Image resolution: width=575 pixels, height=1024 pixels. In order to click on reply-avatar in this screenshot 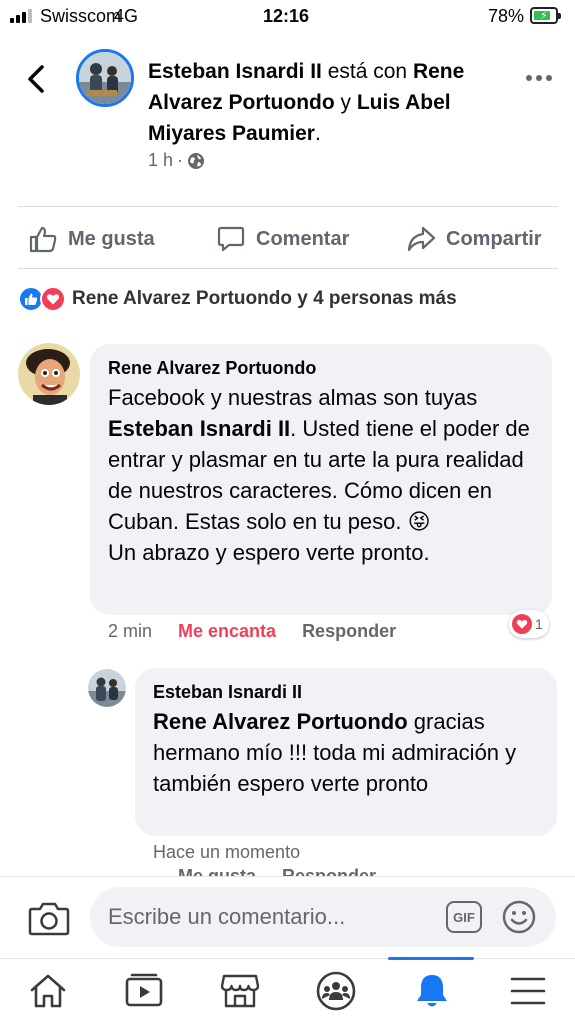, I will do `click(107, 688)`.